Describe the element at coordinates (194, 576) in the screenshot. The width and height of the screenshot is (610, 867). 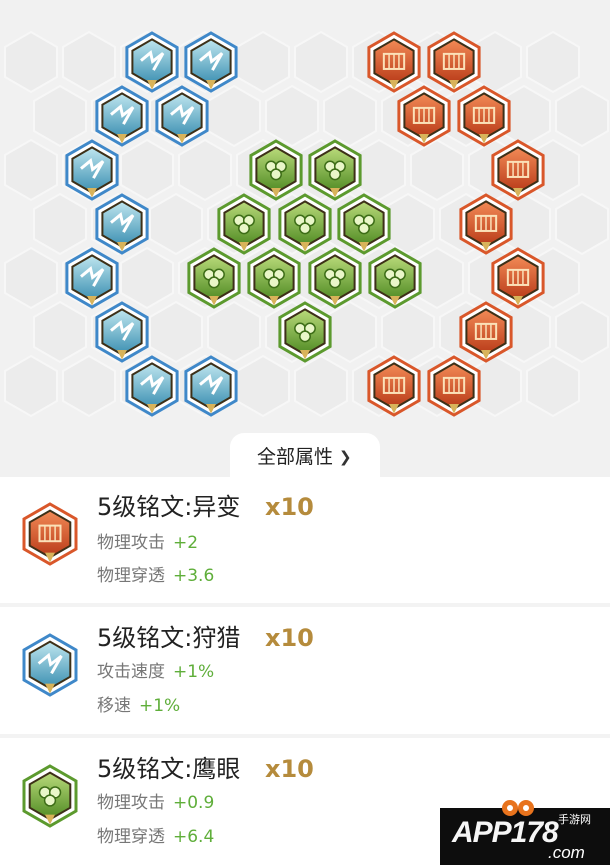
I see `attribute-value: +3.6` at that location.